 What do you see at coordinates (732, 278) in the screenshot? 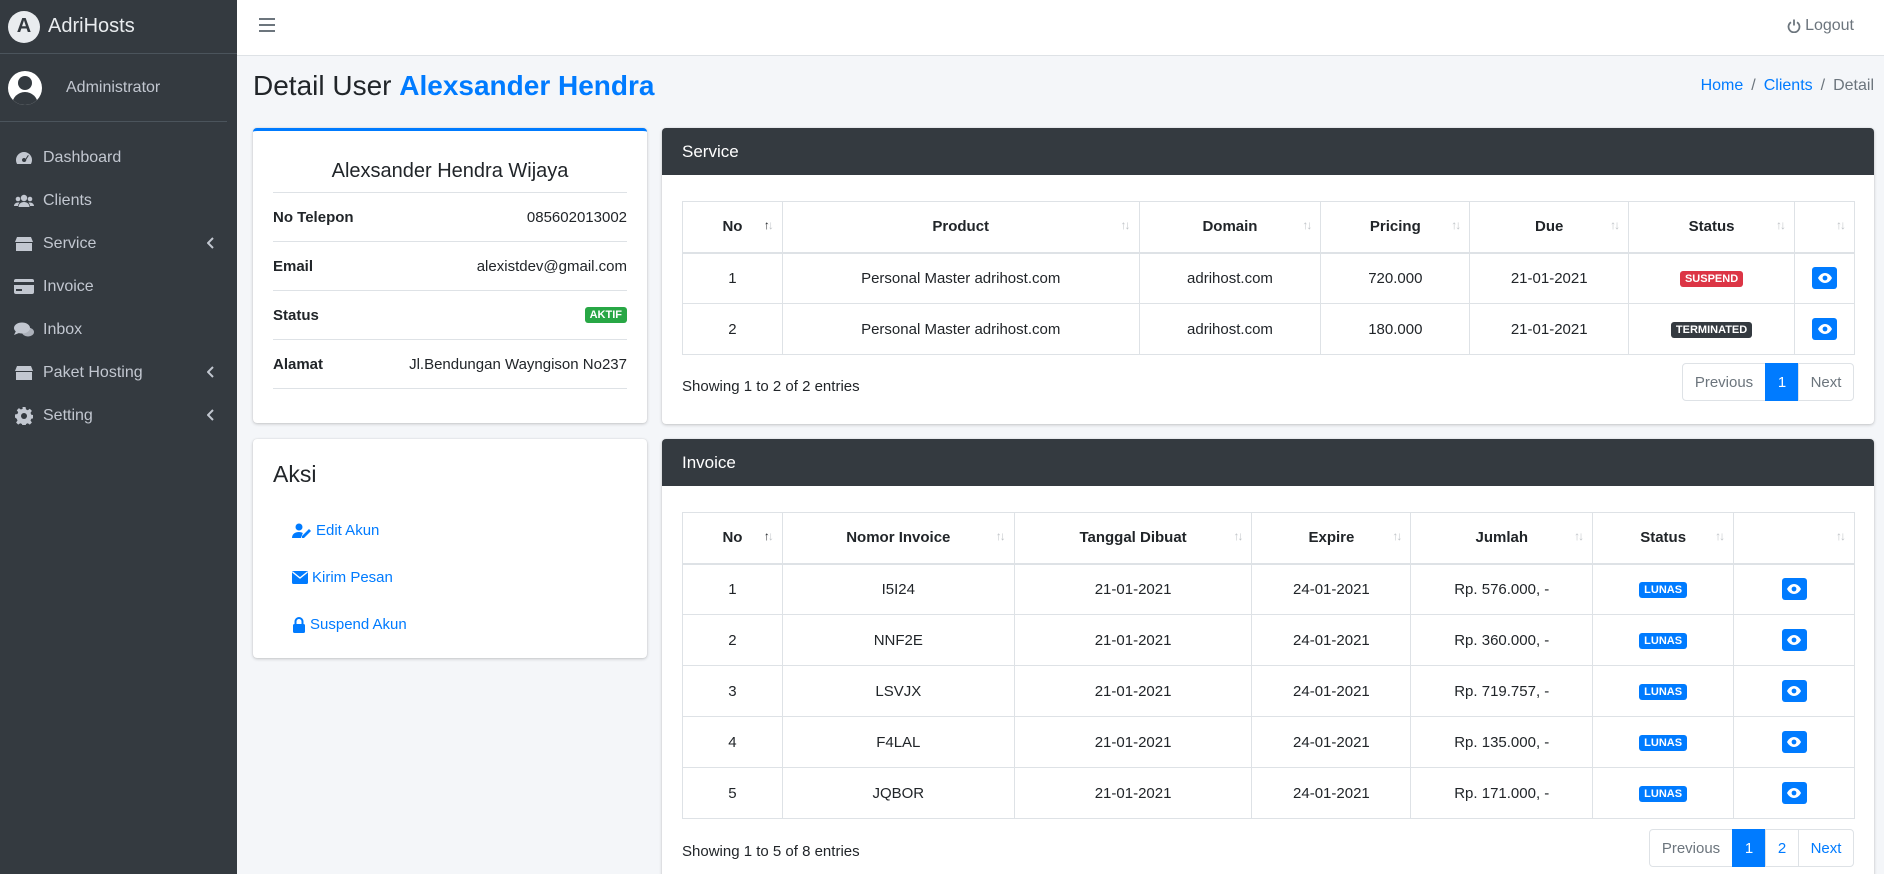
I see `cell-no: 1` at bounding box center [732, 278].